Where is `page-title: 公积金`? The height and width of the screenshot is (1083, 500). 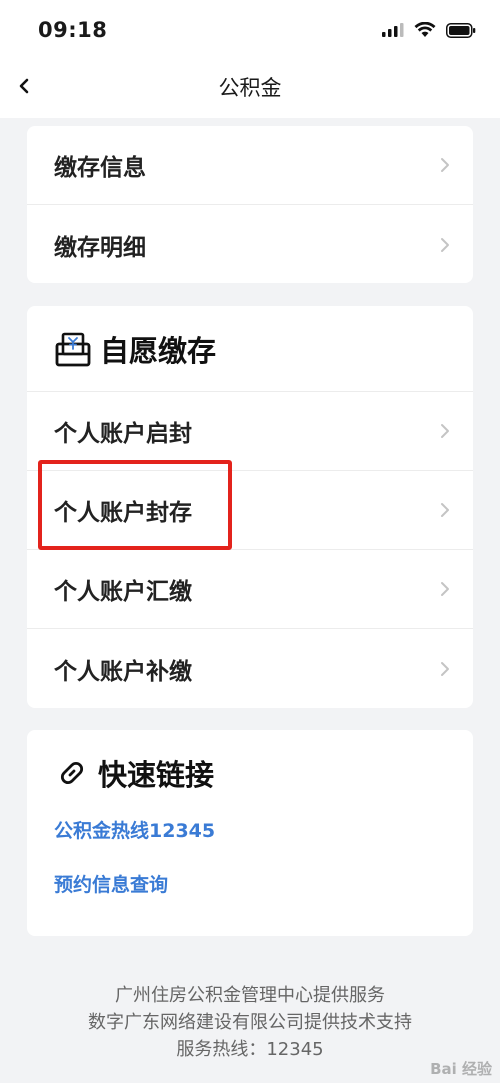
page-title: 公积金 is located at coordinates (250, 88).